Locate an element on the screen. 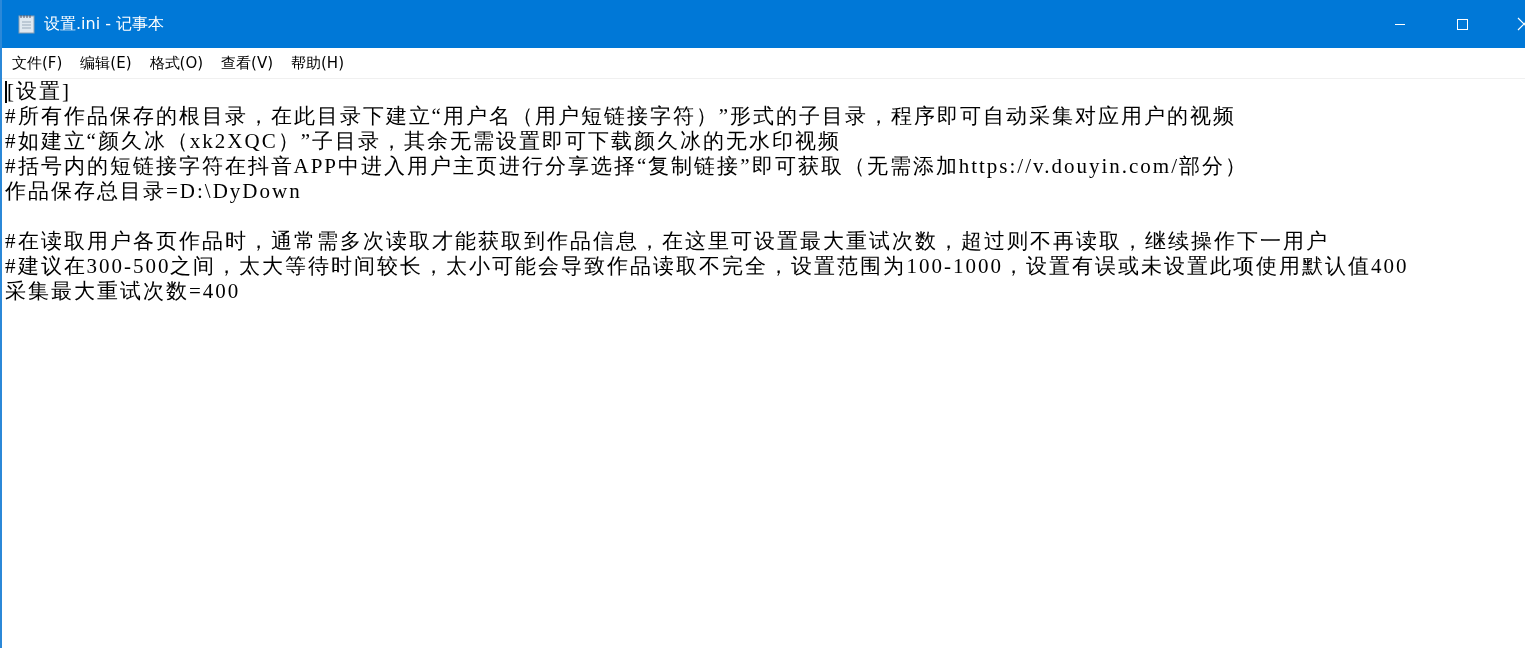 The image size is (1525, 648). menu-item: 格式(O) is located at coordinates (176, 63).